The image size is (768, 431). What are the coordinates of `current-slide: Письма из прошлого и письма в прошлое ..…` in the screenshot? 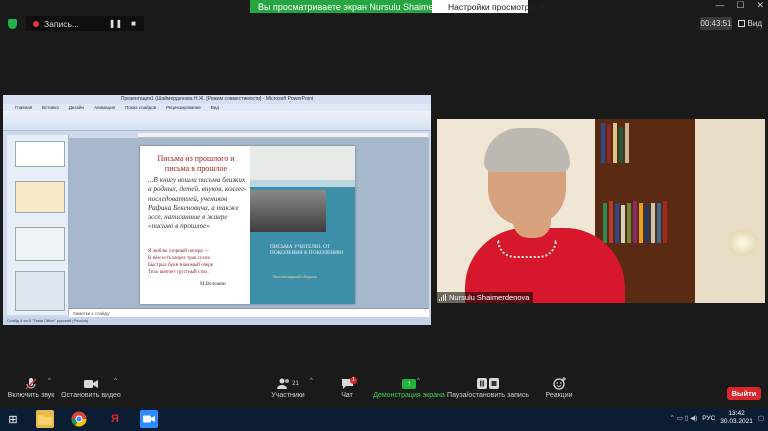 It's located at (247, 225).